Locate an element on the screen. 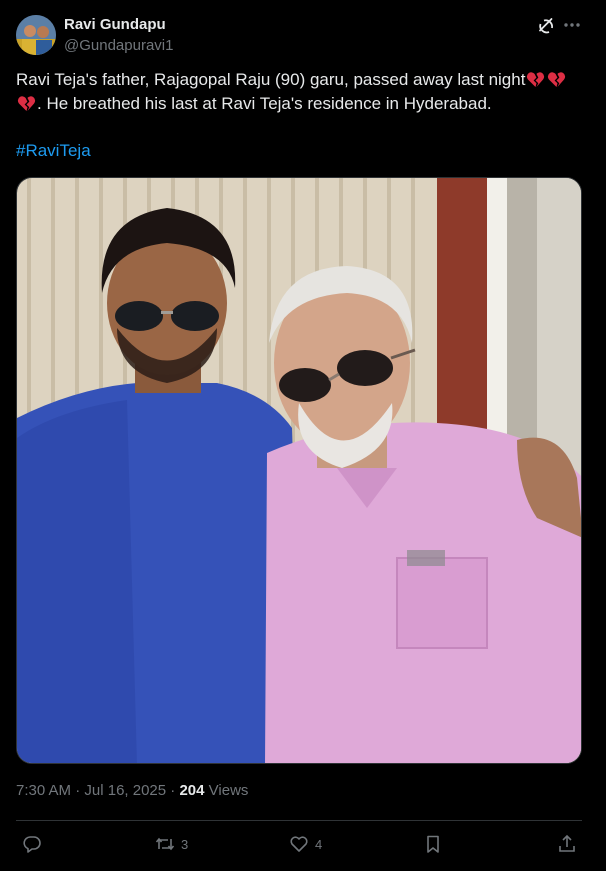  retweet-count: 3 is located at coordinates (185, 844).